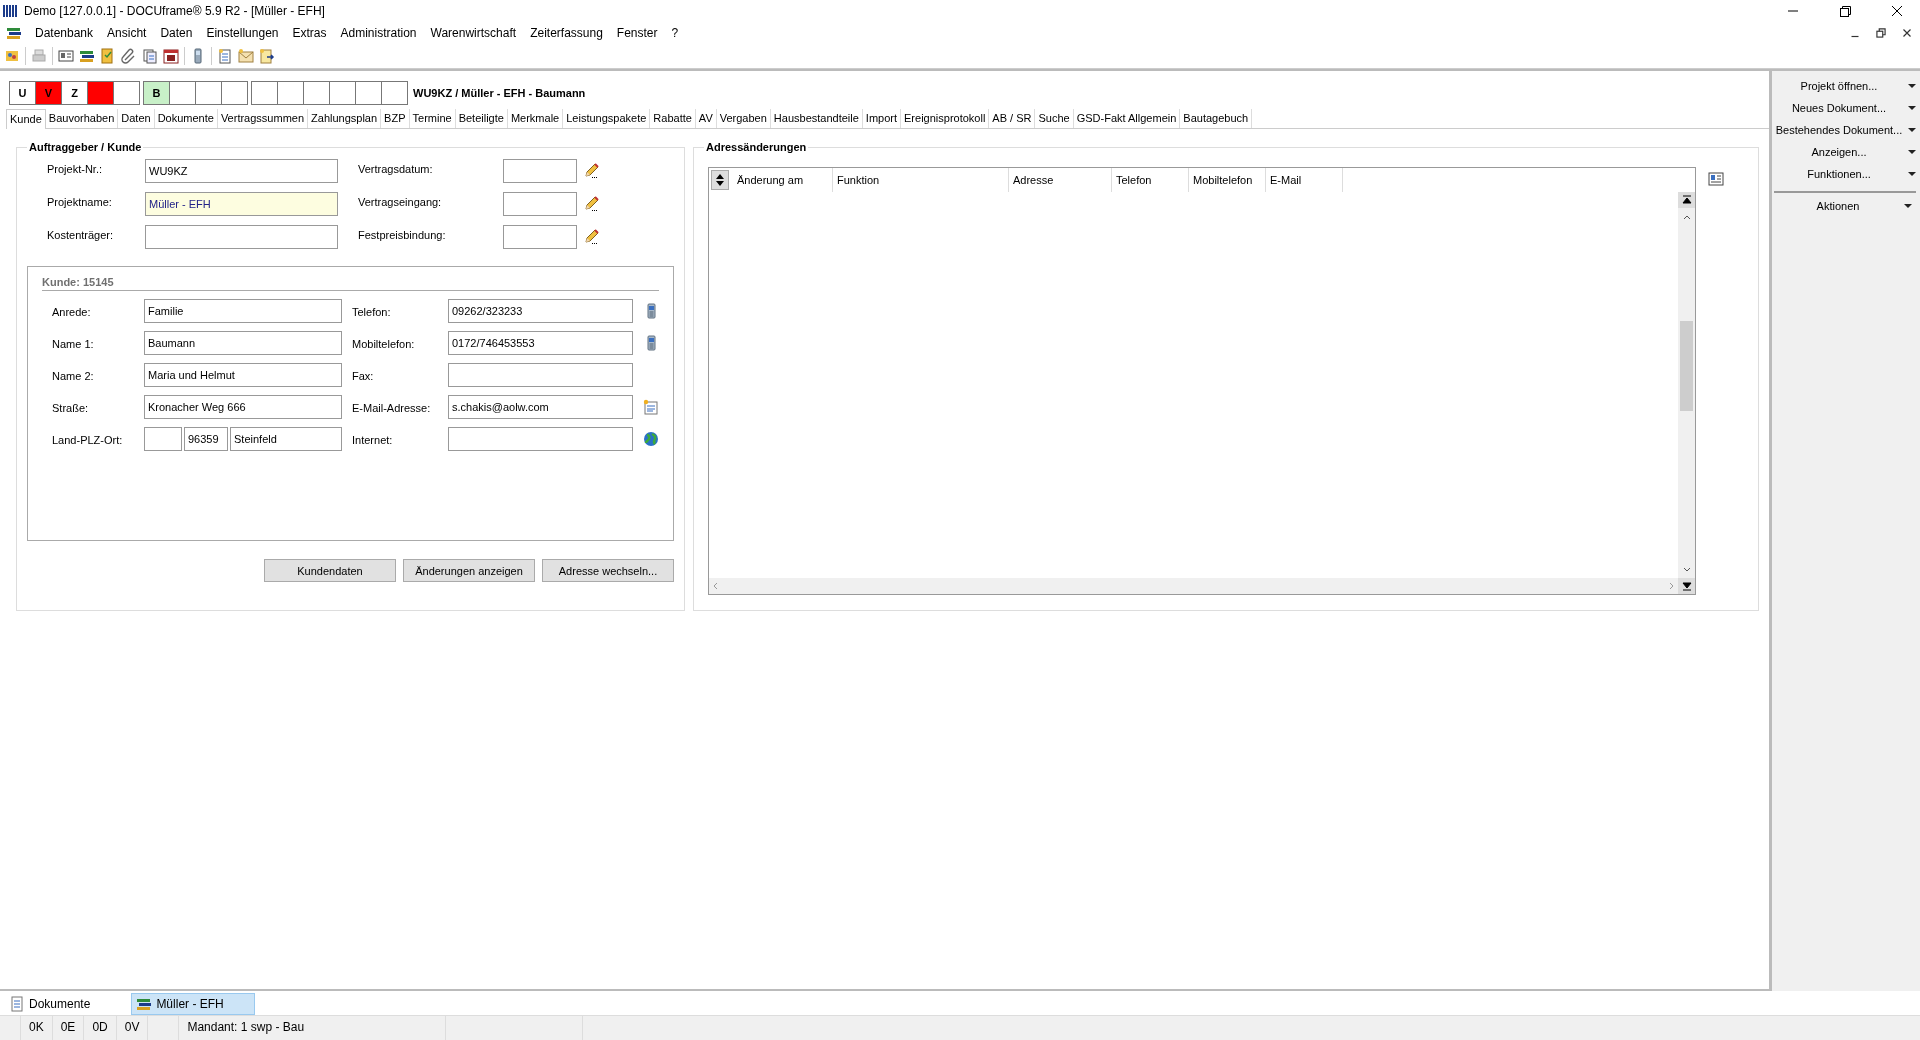 Image resolution: width=1920 pixels, height=1040 pixels. I want to click on menu-item: ?, so click(675, 33).